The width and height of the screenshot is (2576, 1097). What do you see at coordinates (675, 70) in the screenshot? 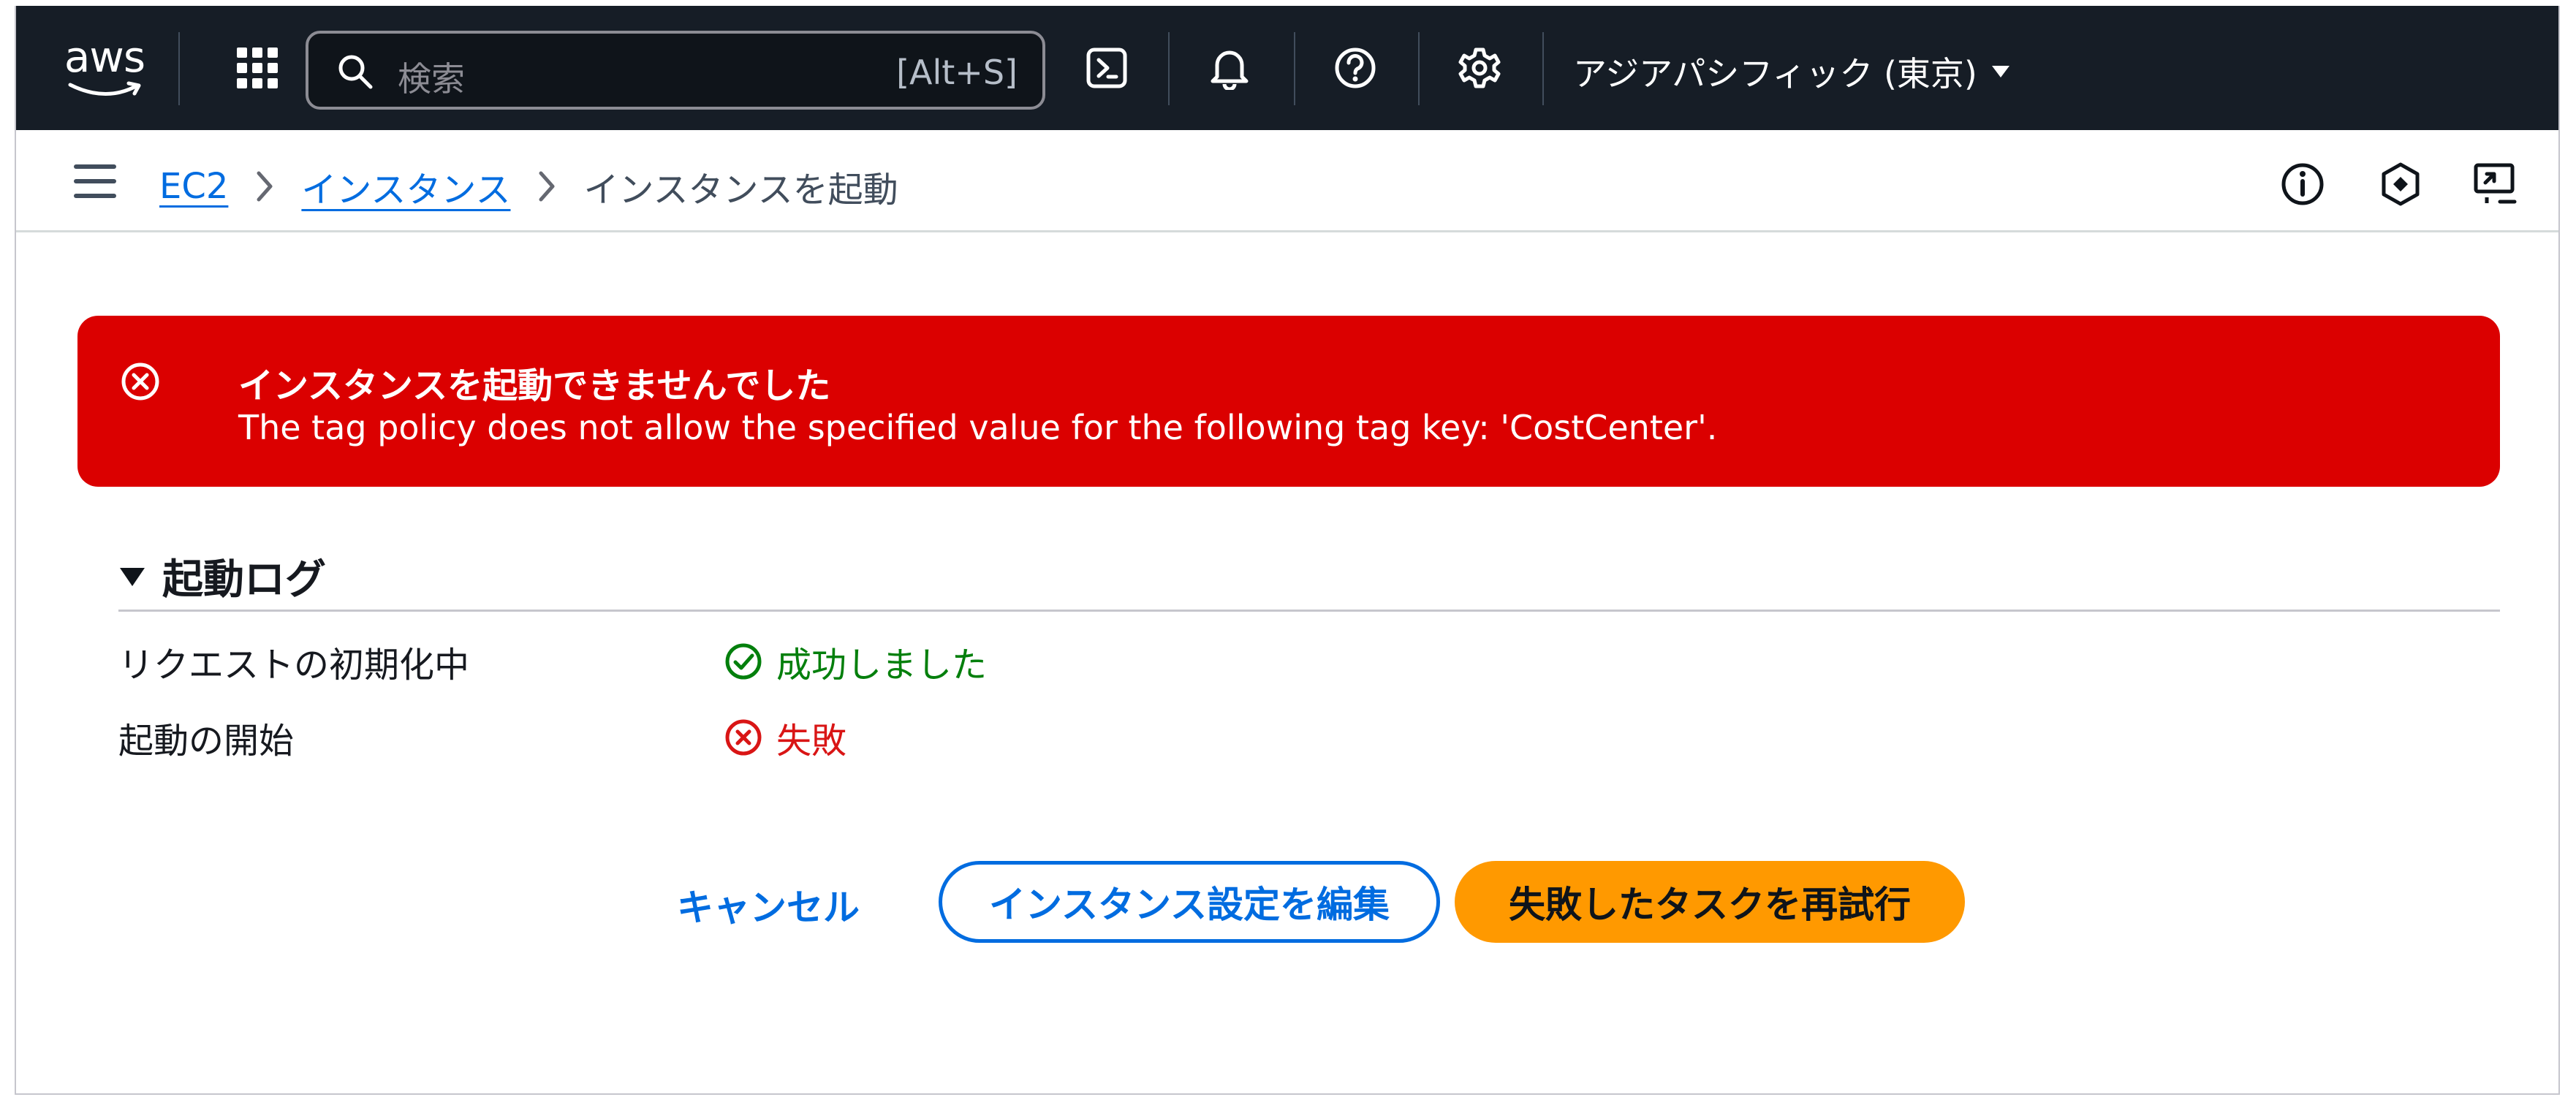
I see `search-box: 検索 [Alt+S]` at bounding box center [675, 70].